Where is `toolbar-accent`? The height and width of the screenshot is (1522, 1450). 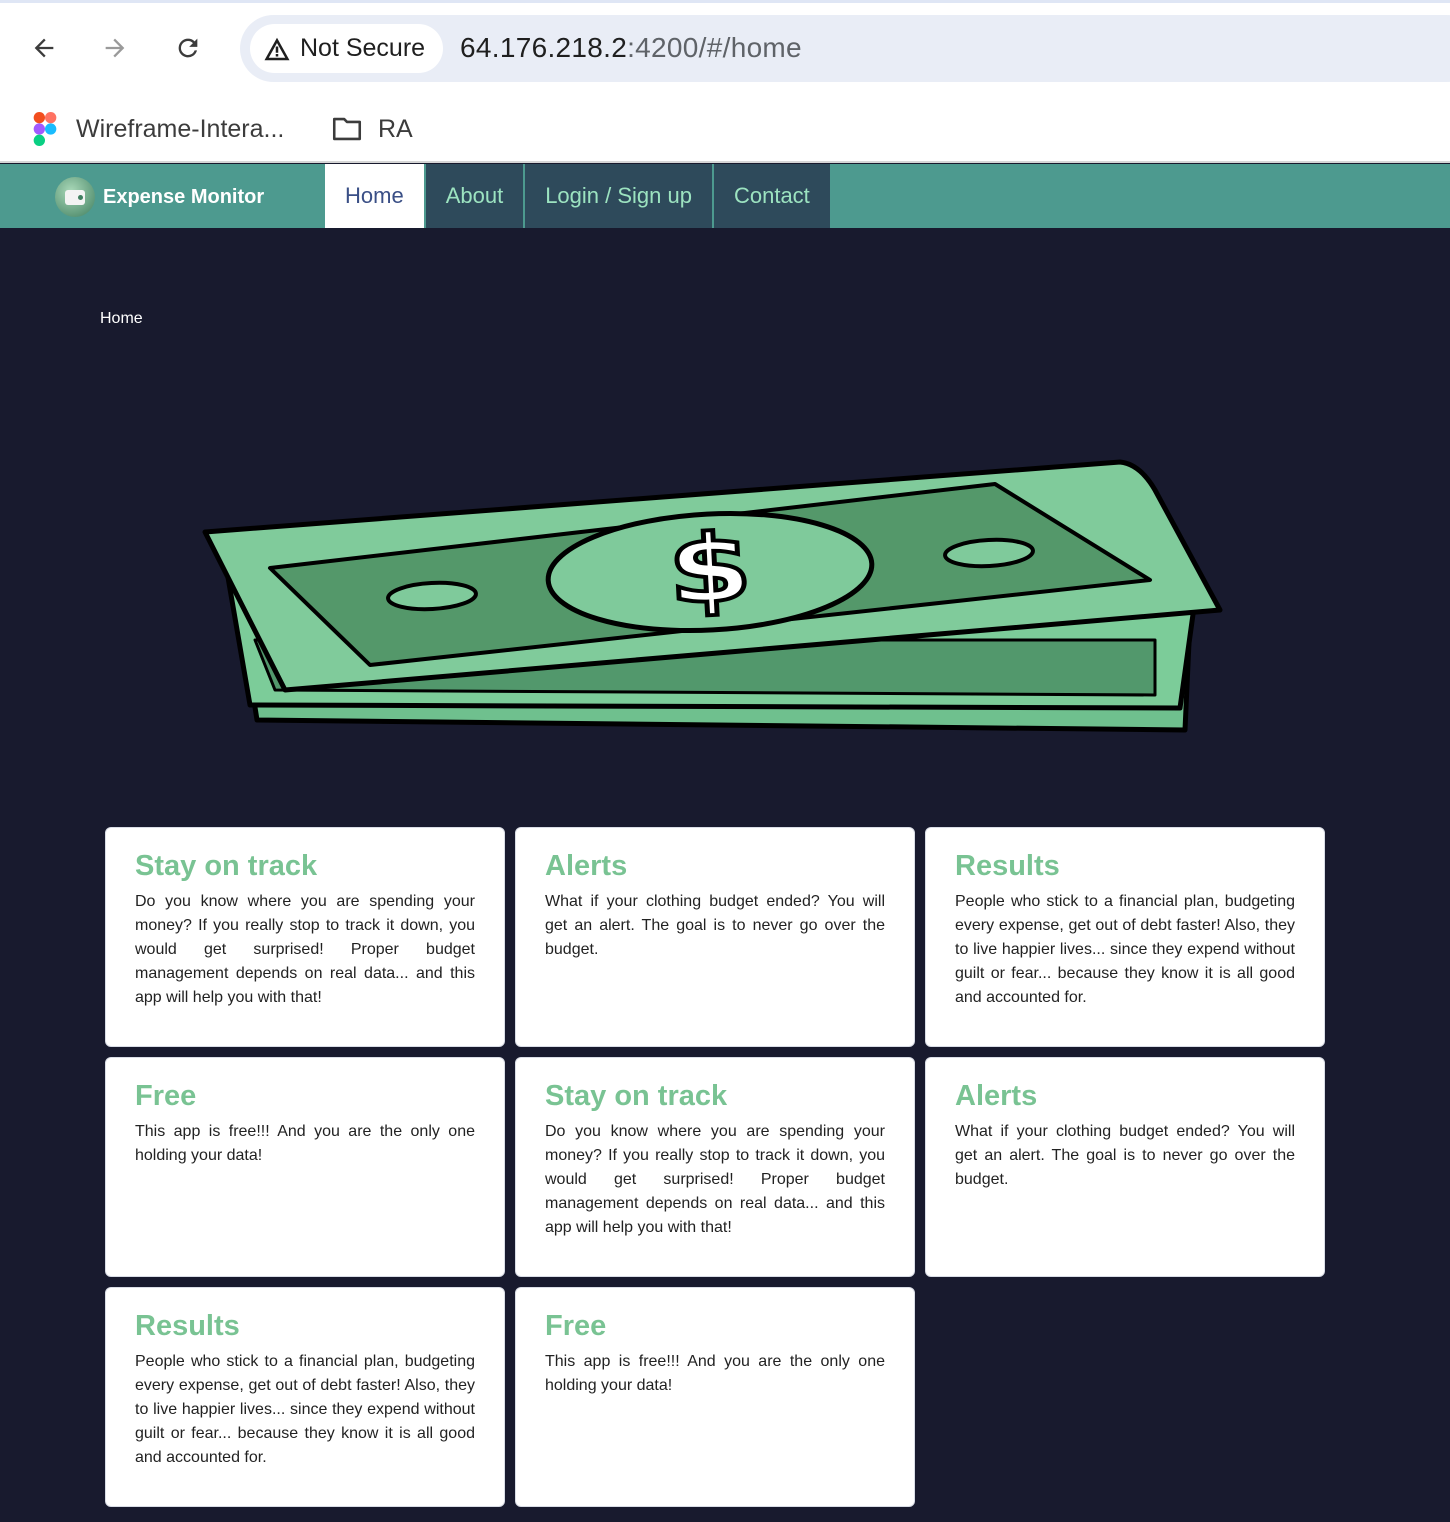 toolbar-accent is located at coordinates (725, 1).